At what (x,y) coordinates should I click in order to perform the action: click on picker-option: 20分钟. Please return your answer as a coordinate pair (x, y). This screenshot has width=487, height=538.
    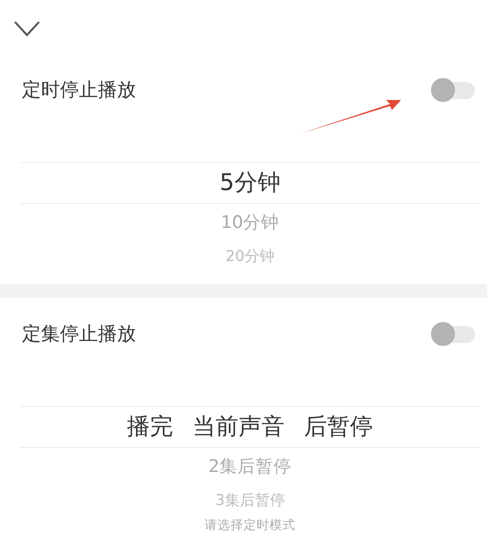
    Looking at the image, I should click on (250, 256).